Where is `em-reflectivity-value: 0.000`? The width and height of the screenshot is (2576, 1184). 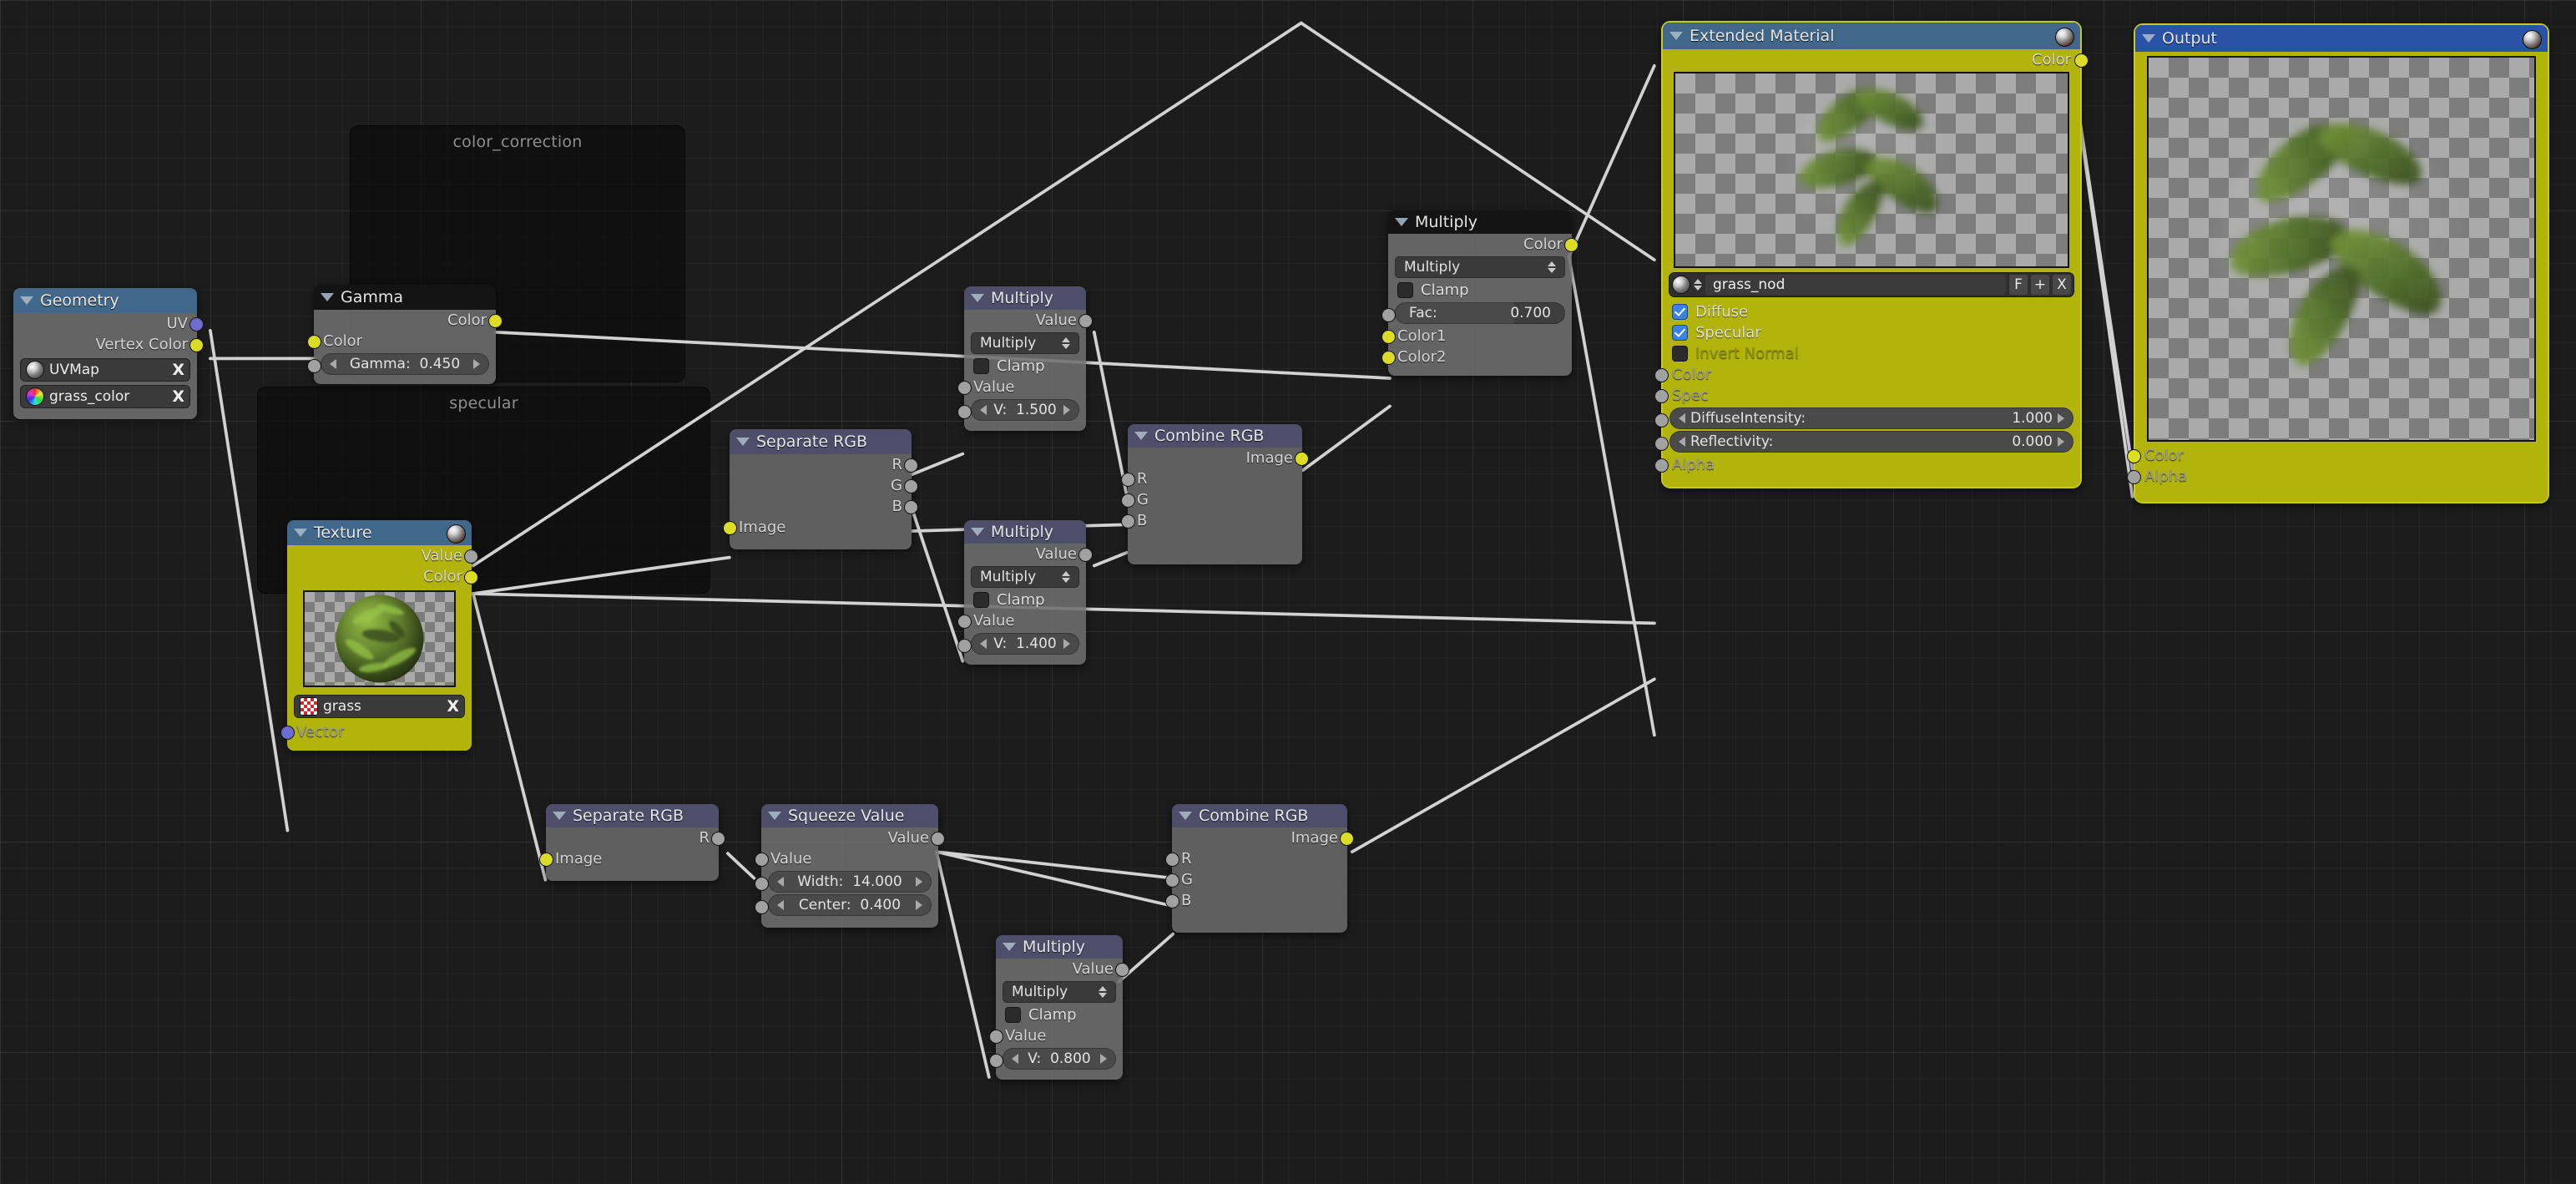 em-reflectivity-value: 0.000 is located at coordinates (2035, 442).